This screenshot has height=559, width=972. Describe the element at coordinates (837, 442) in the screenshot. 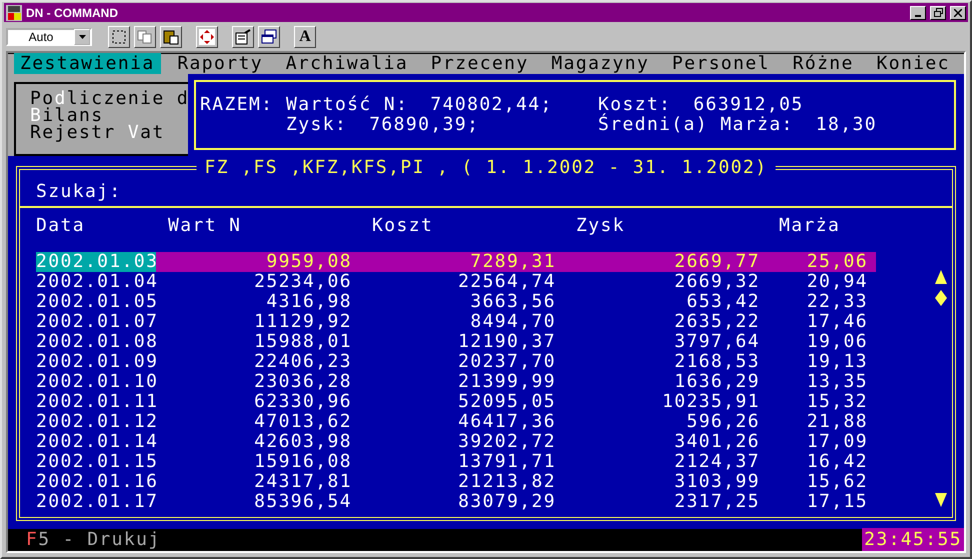

I see `table-cell-text: 17,09` at that location.